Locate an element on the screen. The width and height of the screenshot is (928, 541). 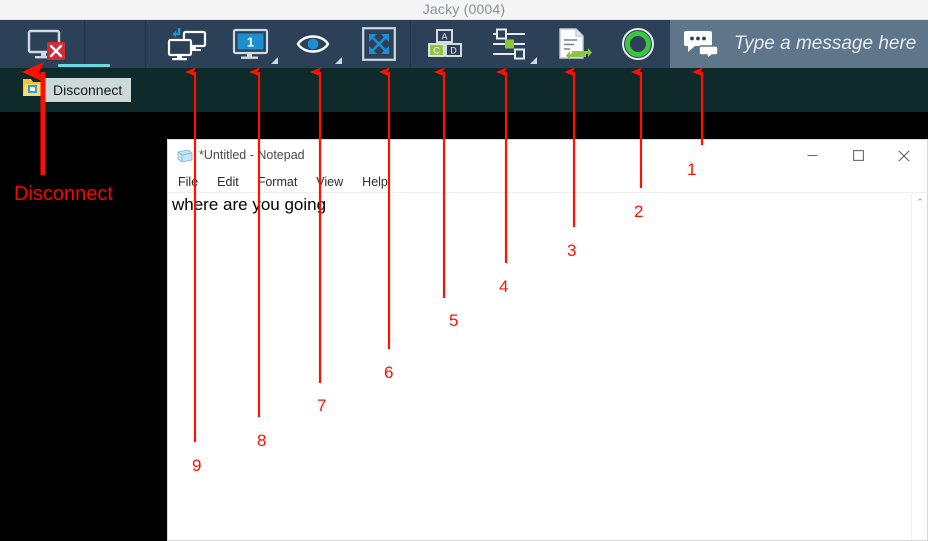
notepad-scrollbar: ⌃ is located at coordinates (919, 367).